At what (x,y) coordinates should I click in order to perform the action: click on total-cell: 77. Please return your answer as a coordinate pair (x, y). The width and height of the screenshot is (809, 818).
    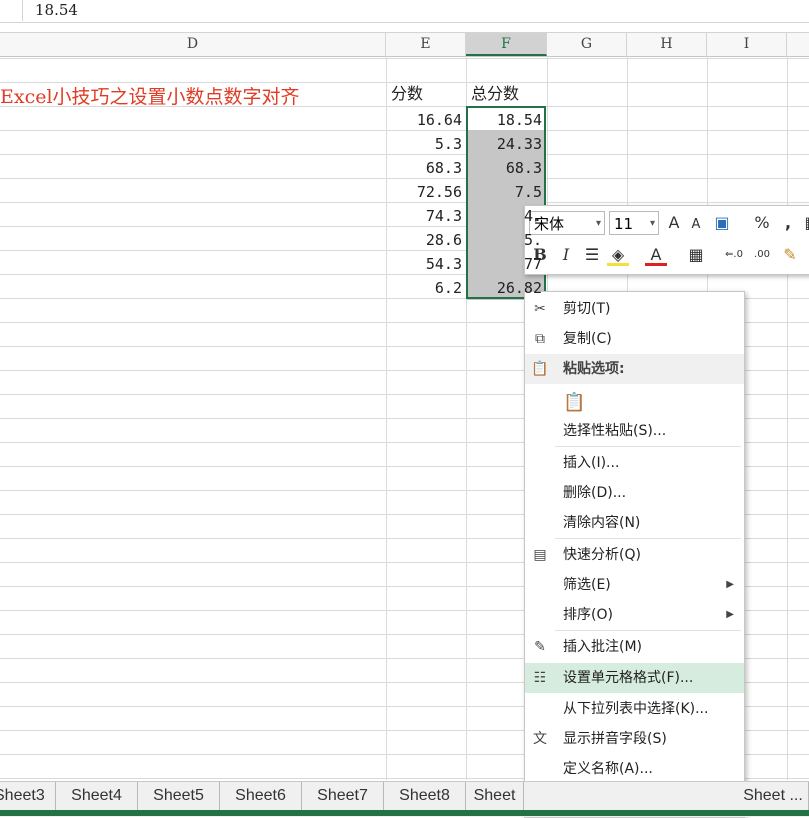
    Looking at the image, I should click on (506, 264).